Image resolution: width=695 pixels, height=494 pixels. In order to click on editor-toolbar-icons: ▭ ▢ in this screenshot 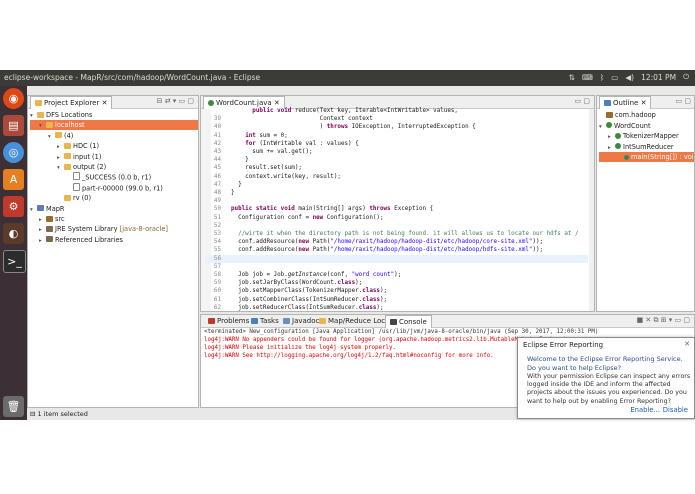, I will do `click(582, 101)`.